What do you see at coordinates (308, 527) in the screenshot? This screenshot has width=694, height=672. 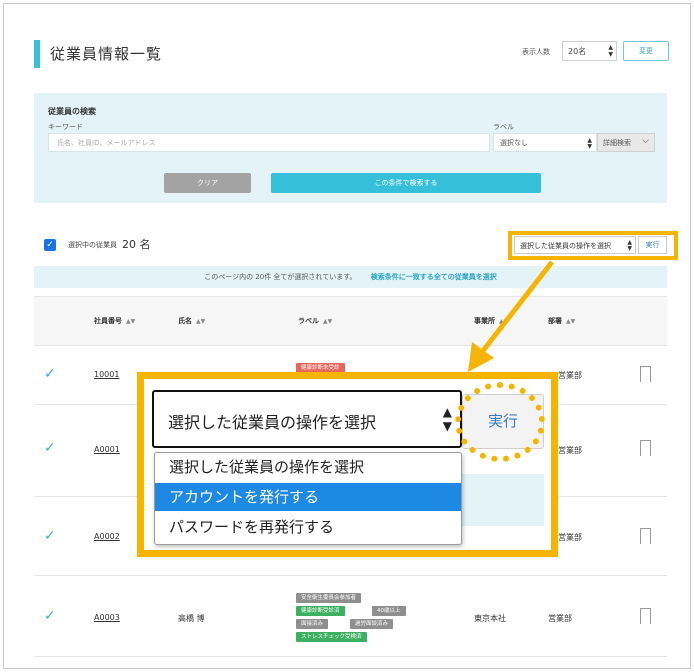 I see `dropdown-option-reissue-password: パスワードを再発行する` at bounding box center [308, 527].